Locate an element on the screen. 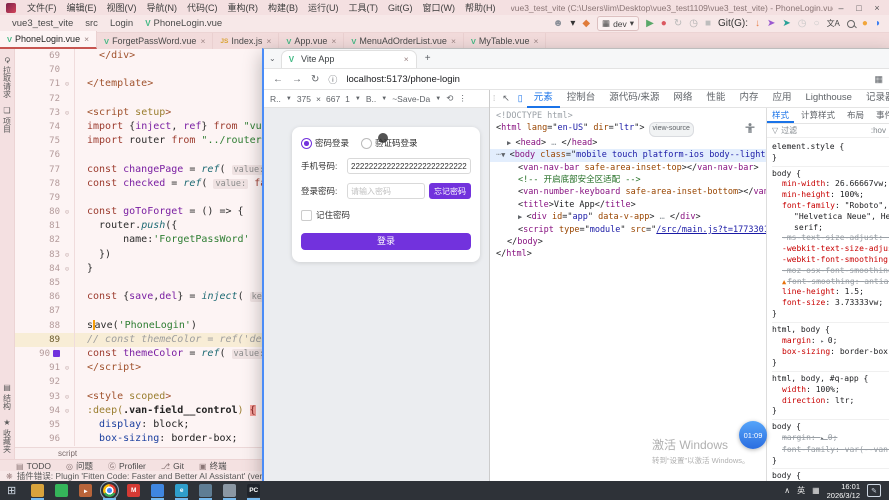 The height and width of the screenshot is (500, 889). devtools-tab-3: 网络 is located at coordinates (682, 99).